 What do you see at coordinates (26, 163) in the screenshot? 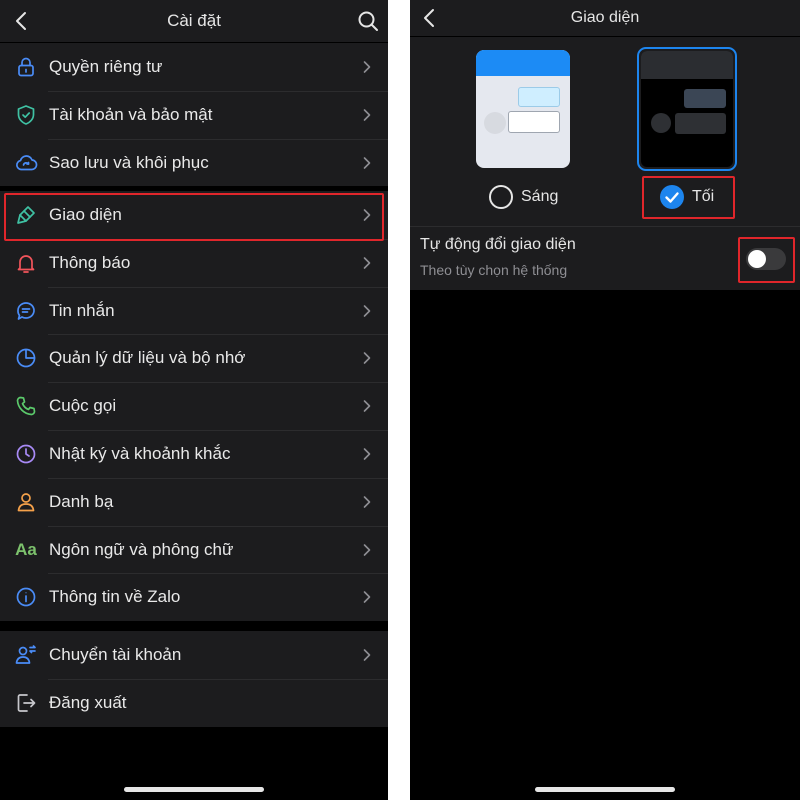
I see `cloud-sync-icon` at bounding box center [26, 163].